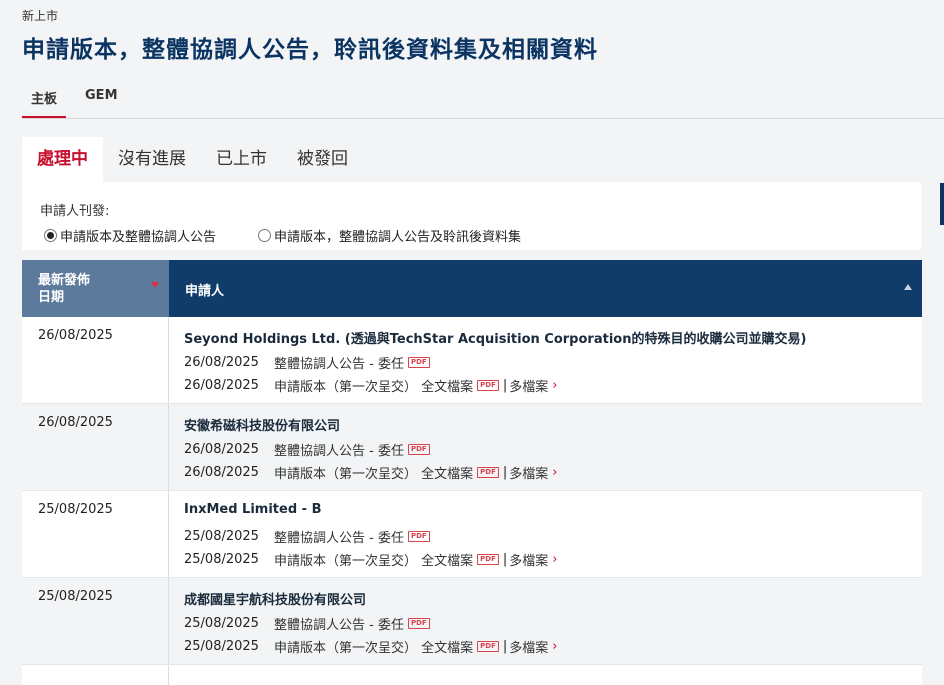  What do you see at coordinates (155, 285) in the screenshot?
I see `sort-desc-icon` at bounding box center [155, 285].